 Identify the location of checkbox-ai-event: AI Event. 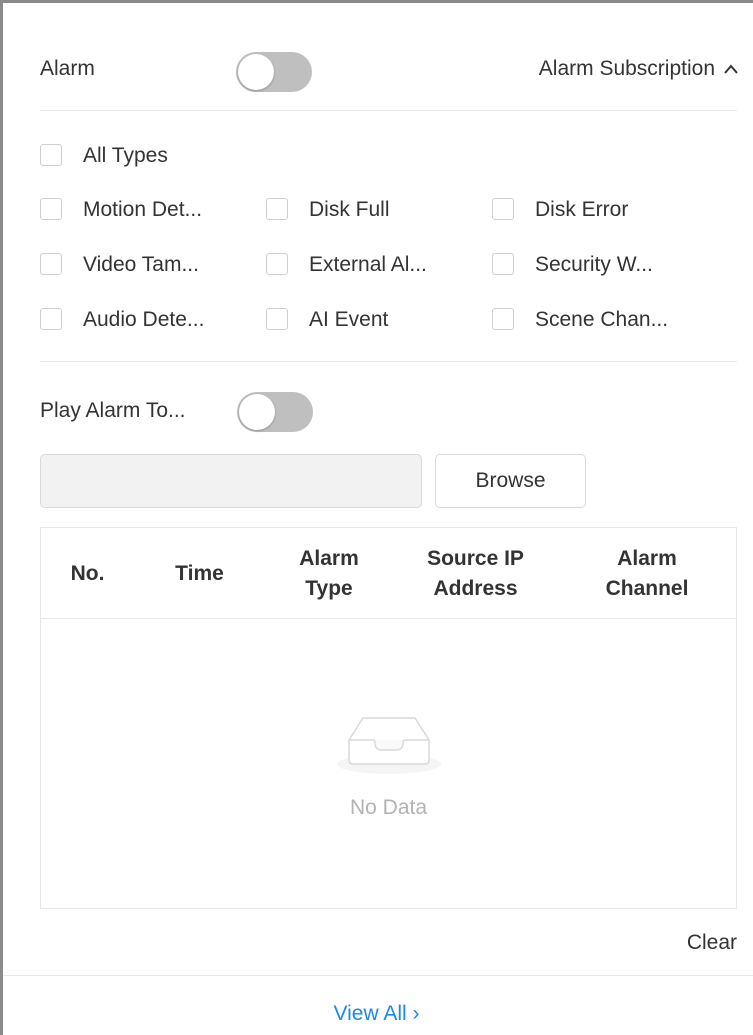
(327, 319).